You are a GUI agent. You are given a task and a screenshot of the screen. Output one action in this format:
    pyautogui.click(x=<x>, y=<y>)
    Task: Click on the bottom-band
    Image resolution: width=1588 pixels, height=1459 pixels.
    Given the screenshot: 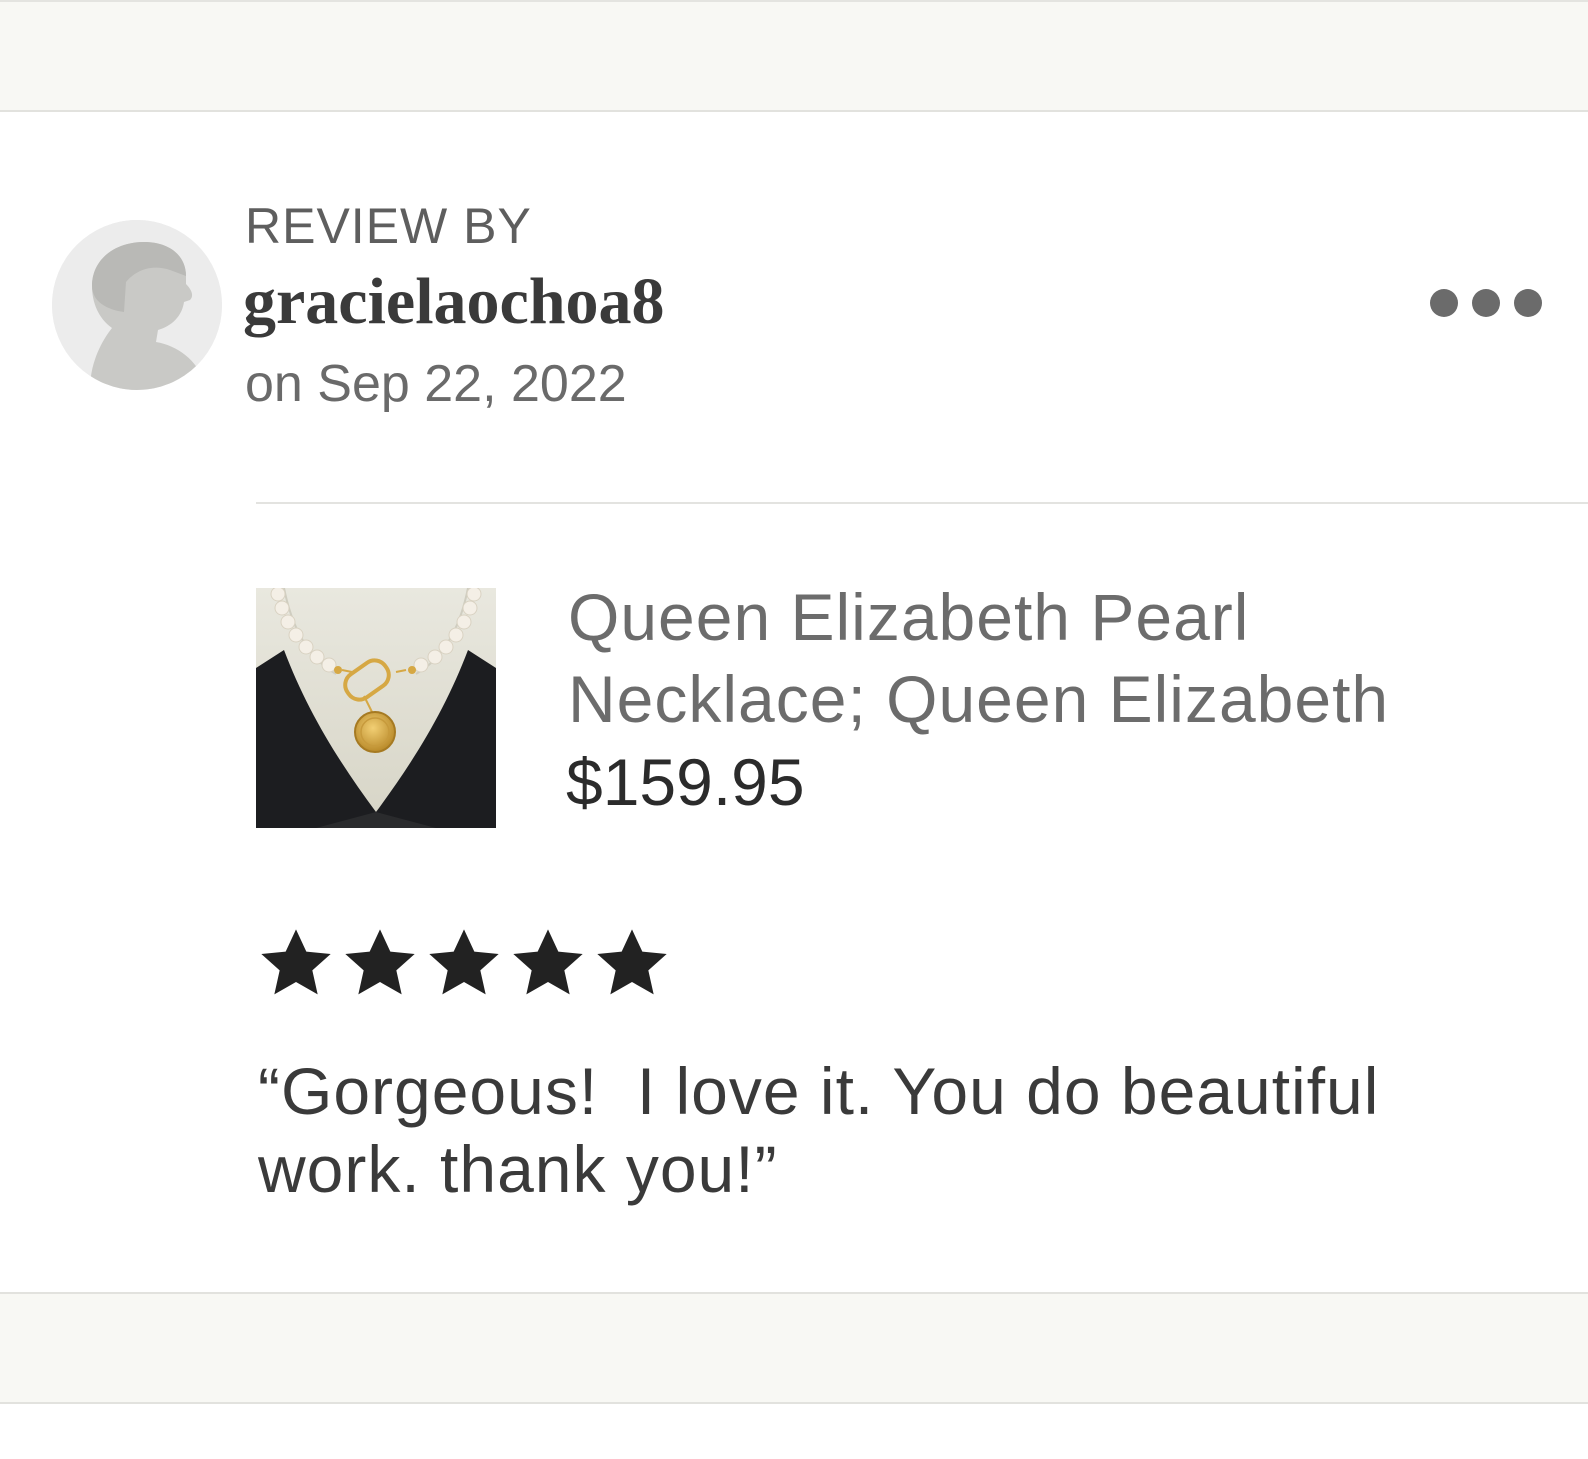 What is the action you would take?
    pyautogui.click(x=794, y=1348)
    